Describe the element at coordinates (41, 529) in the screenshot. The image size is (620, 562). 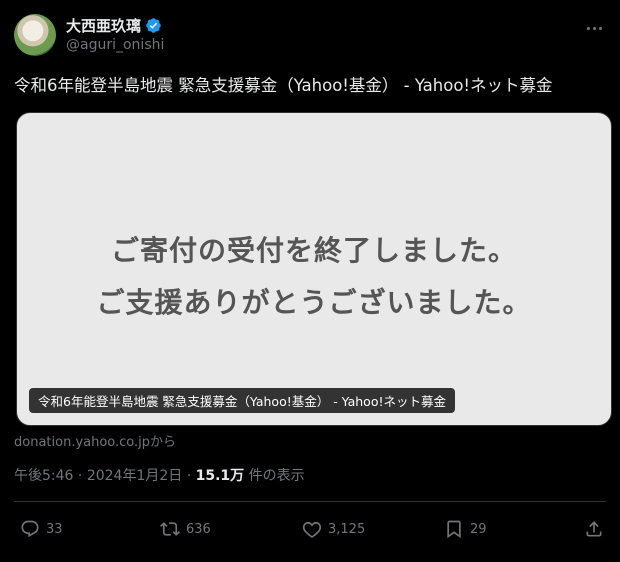
I see `reply-button: 33` at that location.